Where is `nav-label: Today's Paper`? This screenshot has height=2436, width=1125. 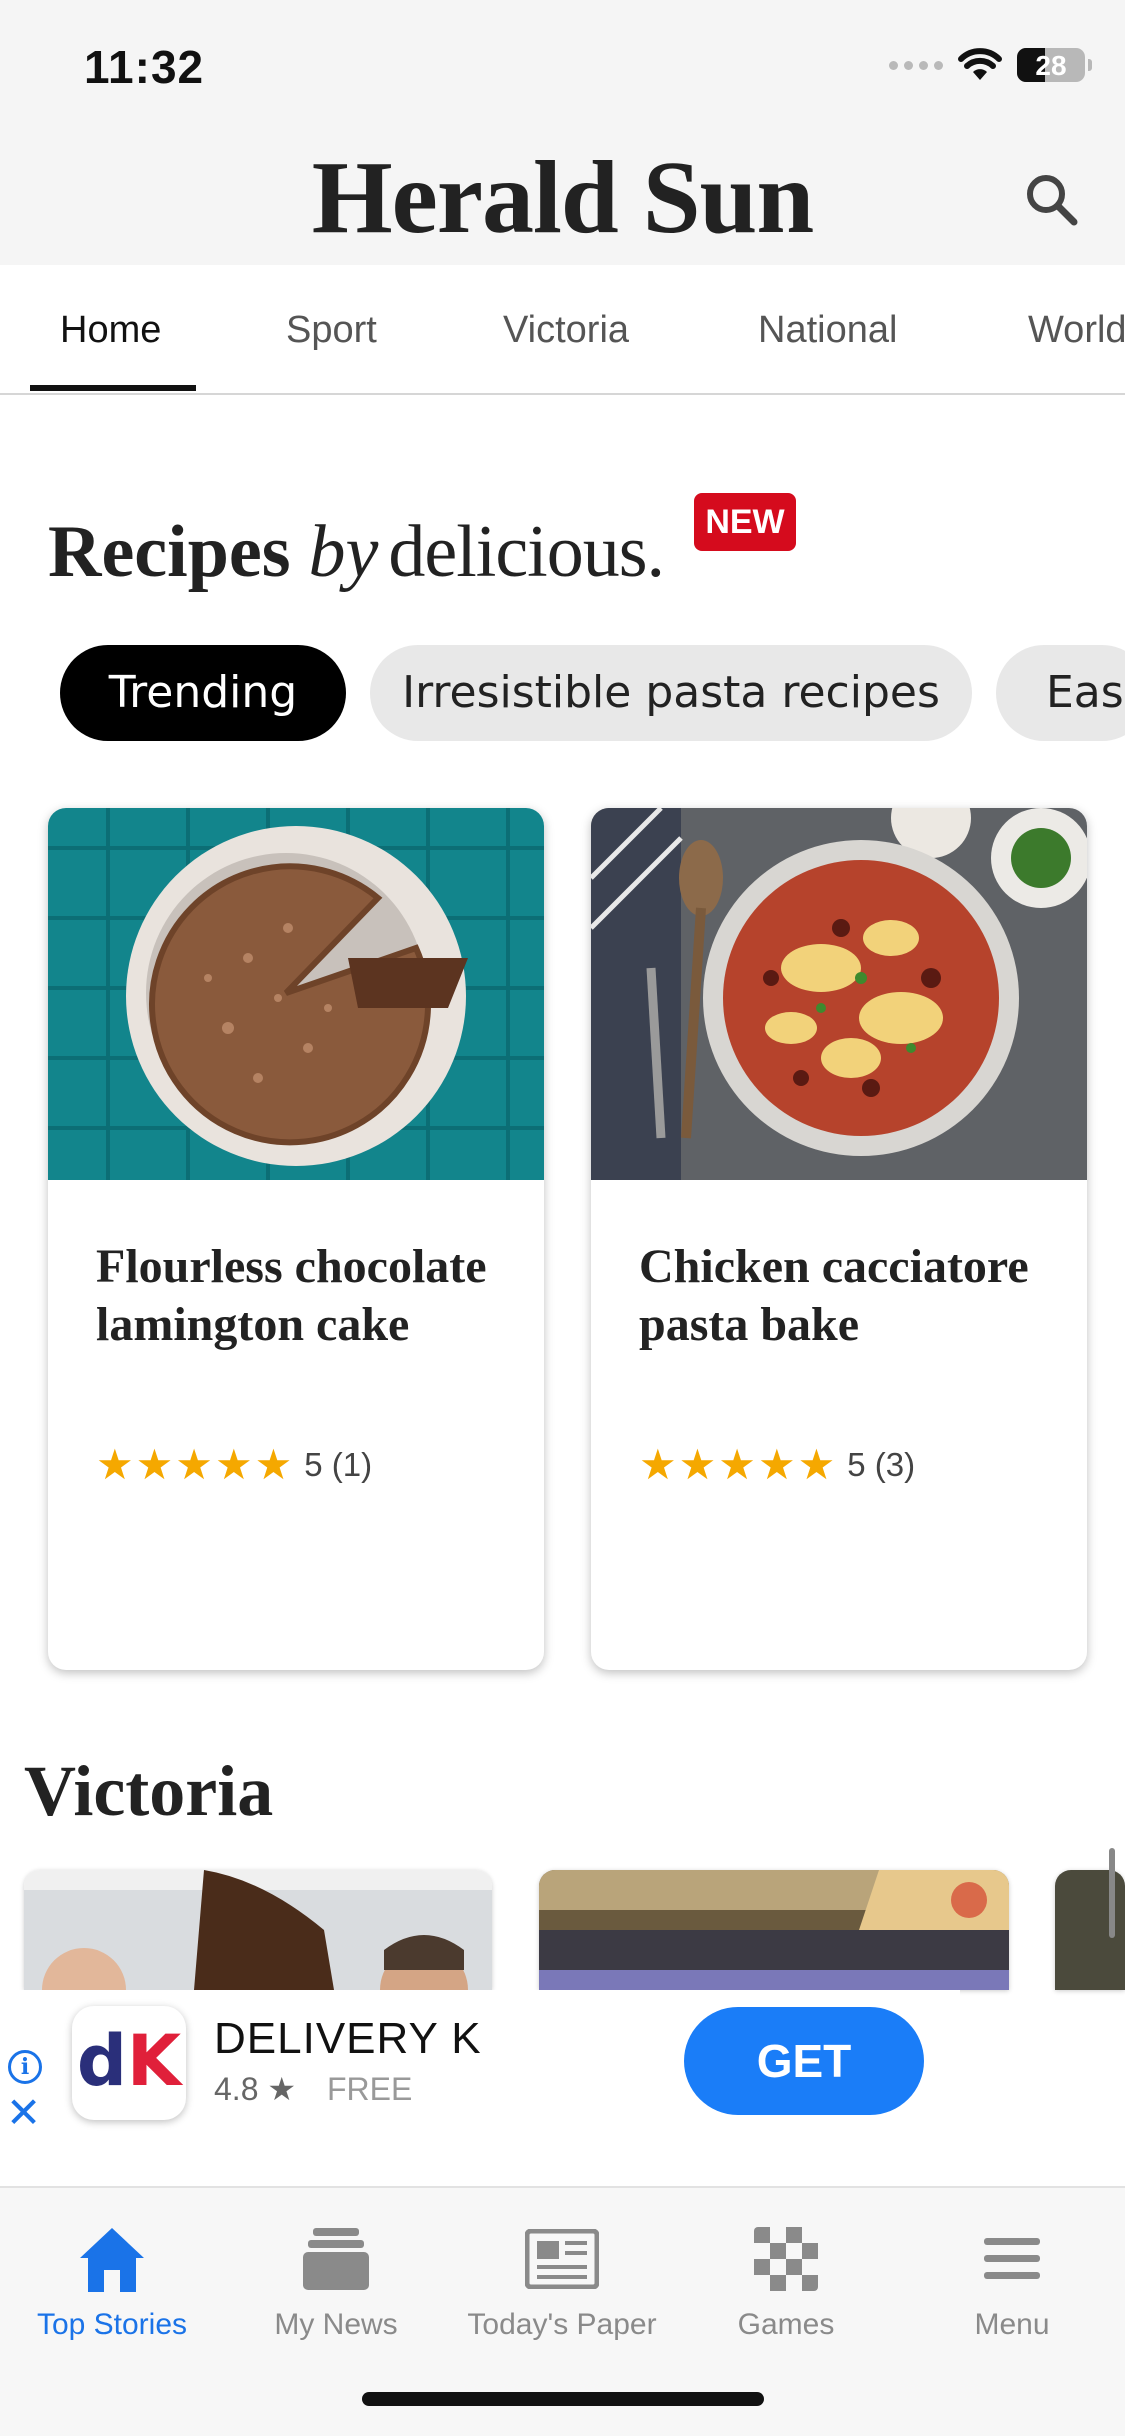 nav-label: Today's Paper is located at coordinates (562, 2324).